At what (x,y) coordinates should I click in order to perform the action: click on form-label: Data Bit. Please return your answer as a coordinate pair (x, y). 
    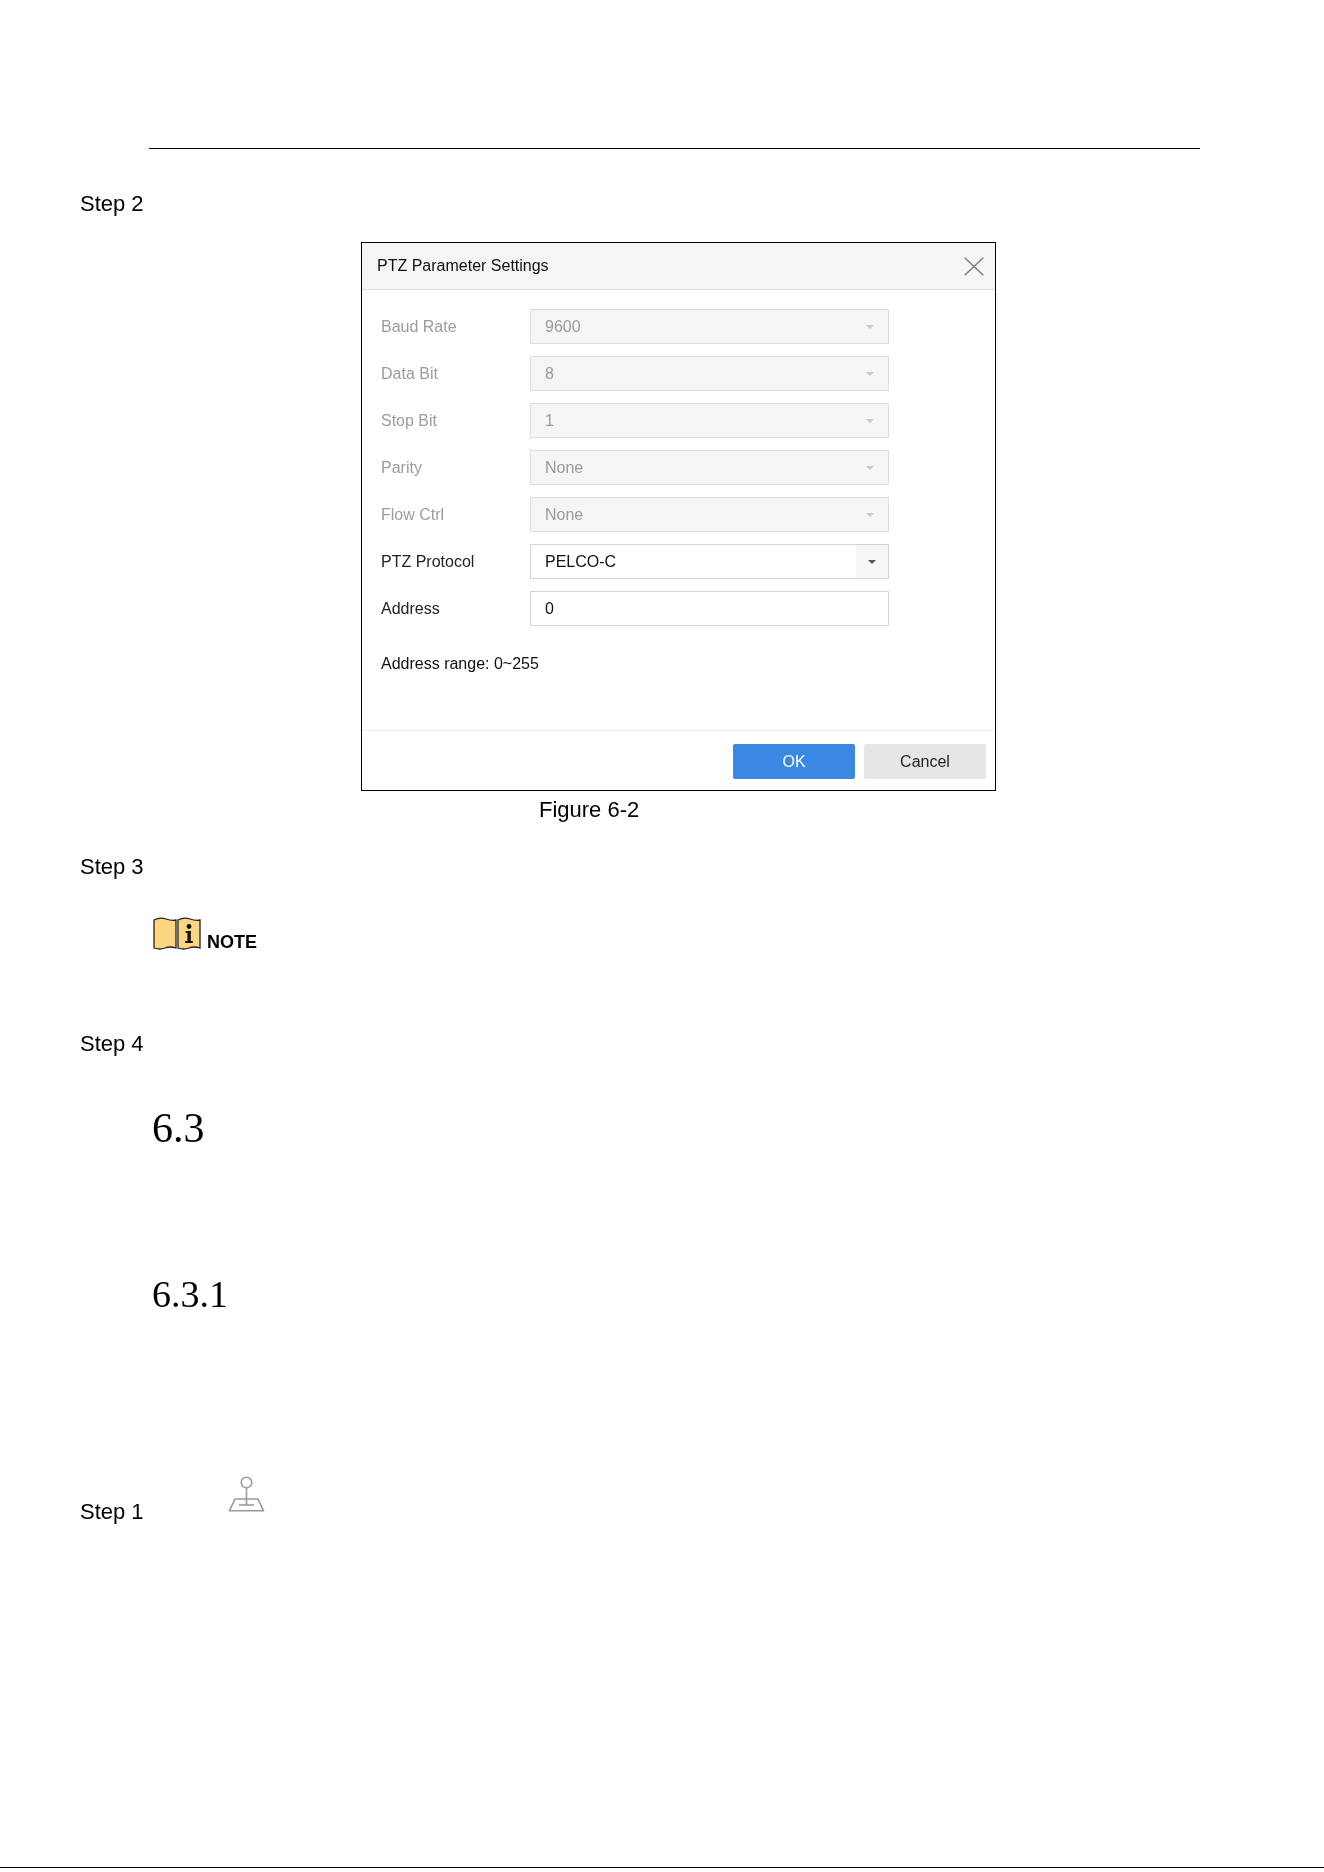
    Looking at the image, I should click on (410, 373).